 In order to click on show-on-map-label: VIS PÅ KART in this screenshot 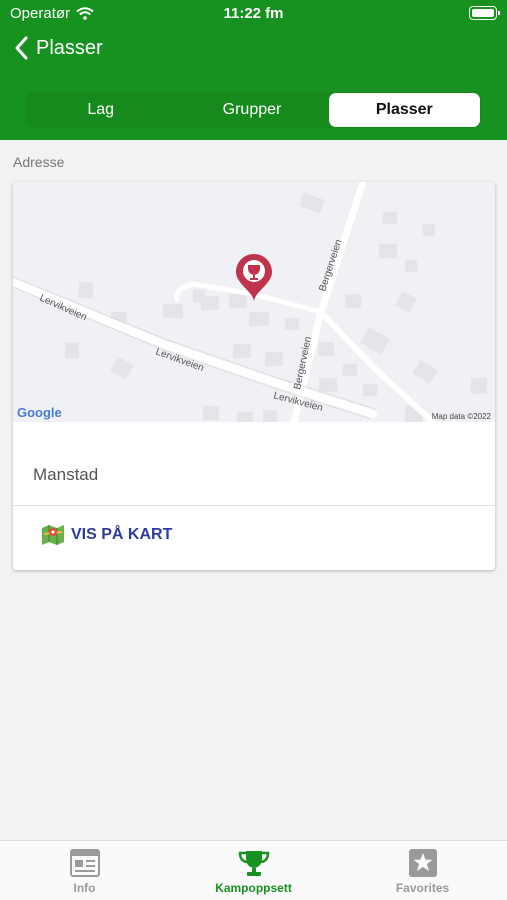, I will do `click(122, 534)`.